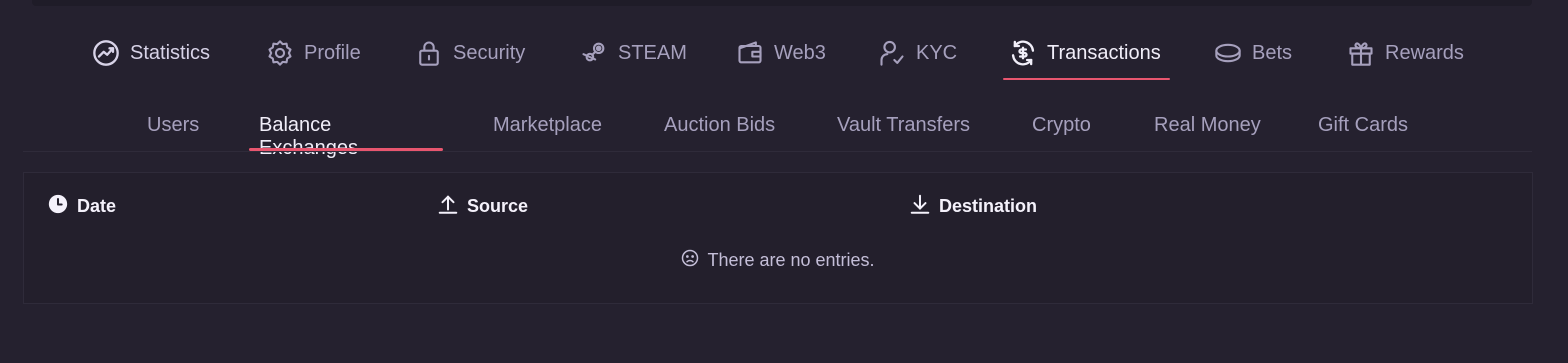  Describe the element at coordinates (170, 52) in the screenshot. I see `tab-label: Statistics` at that location.